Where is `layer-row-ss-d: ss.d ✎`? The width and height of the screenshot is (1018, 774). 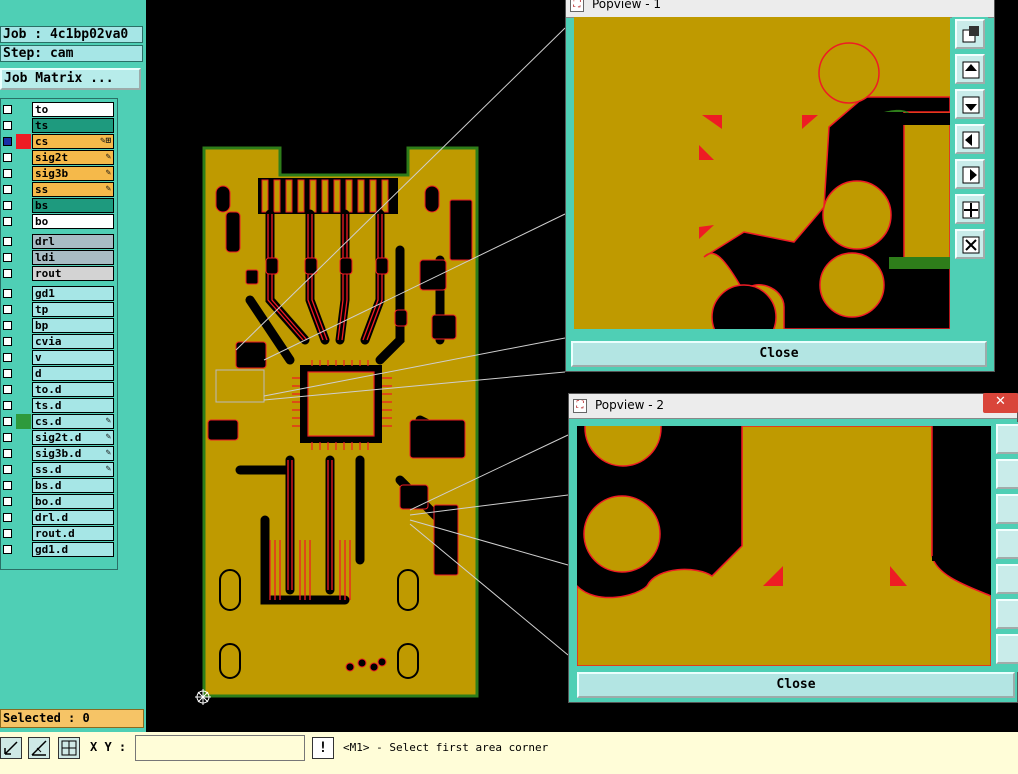
layer-row-ss-d: ss.d ✎ is located at coordinates (59, 470).